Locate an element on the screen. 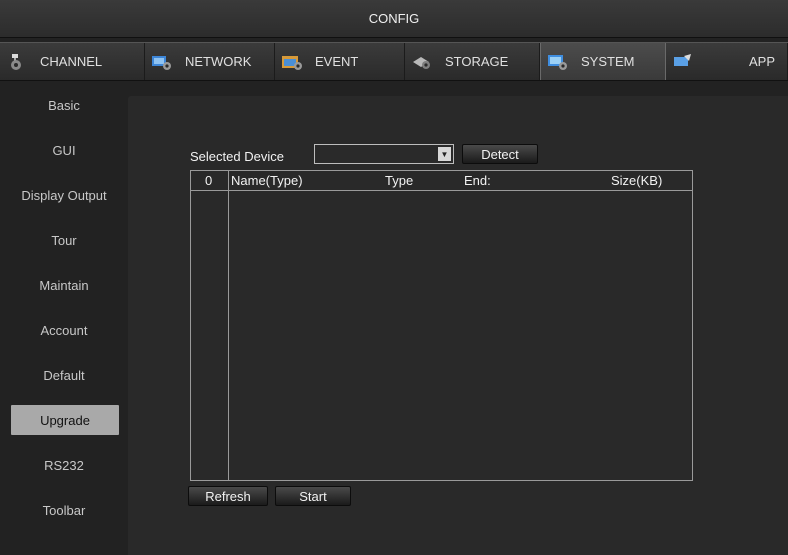  column-header-size: Size(KB) is located at coordinates (637, 180).